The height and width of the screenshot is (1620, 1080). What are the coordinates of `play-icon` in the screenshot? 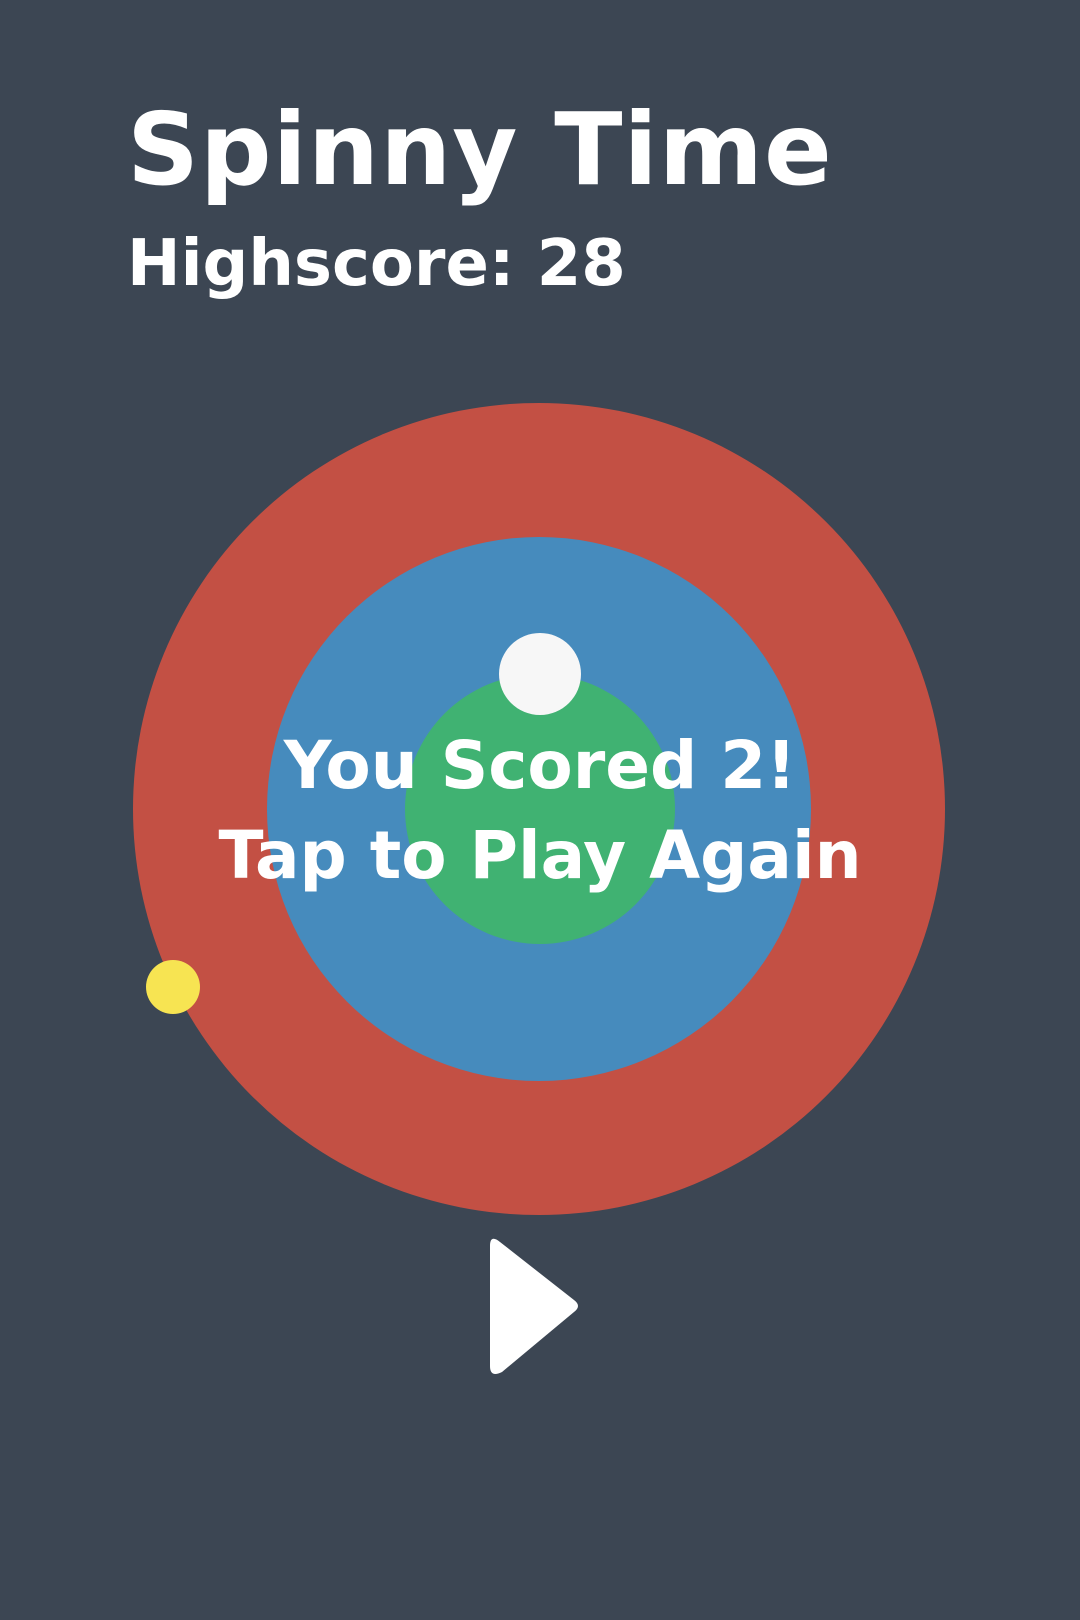 It's located at (534, 1306).